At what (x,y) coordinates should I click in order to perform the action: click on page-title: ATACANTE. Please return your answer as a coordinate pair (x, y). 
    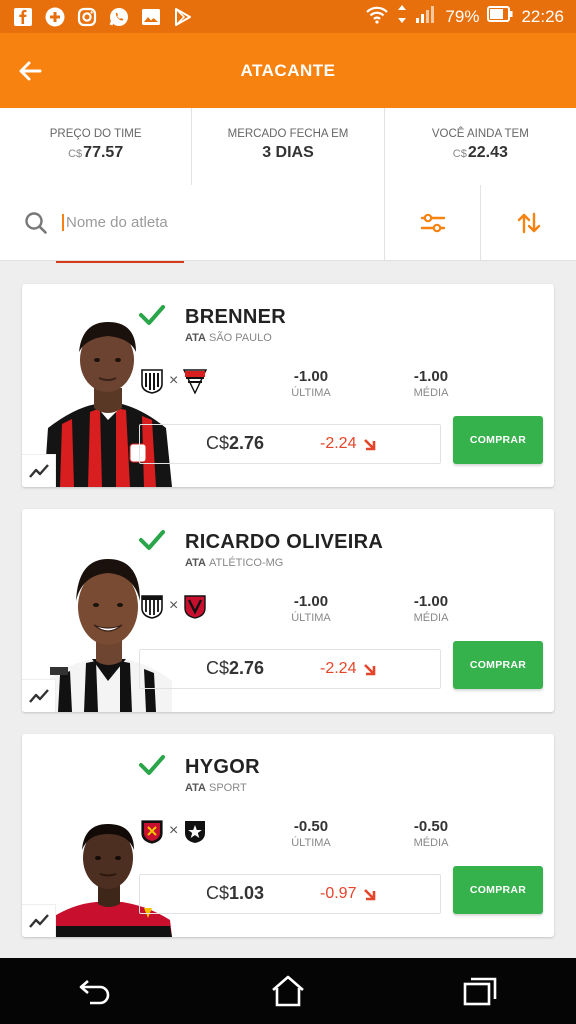
    Looking at the image, I should click on (288, 70).